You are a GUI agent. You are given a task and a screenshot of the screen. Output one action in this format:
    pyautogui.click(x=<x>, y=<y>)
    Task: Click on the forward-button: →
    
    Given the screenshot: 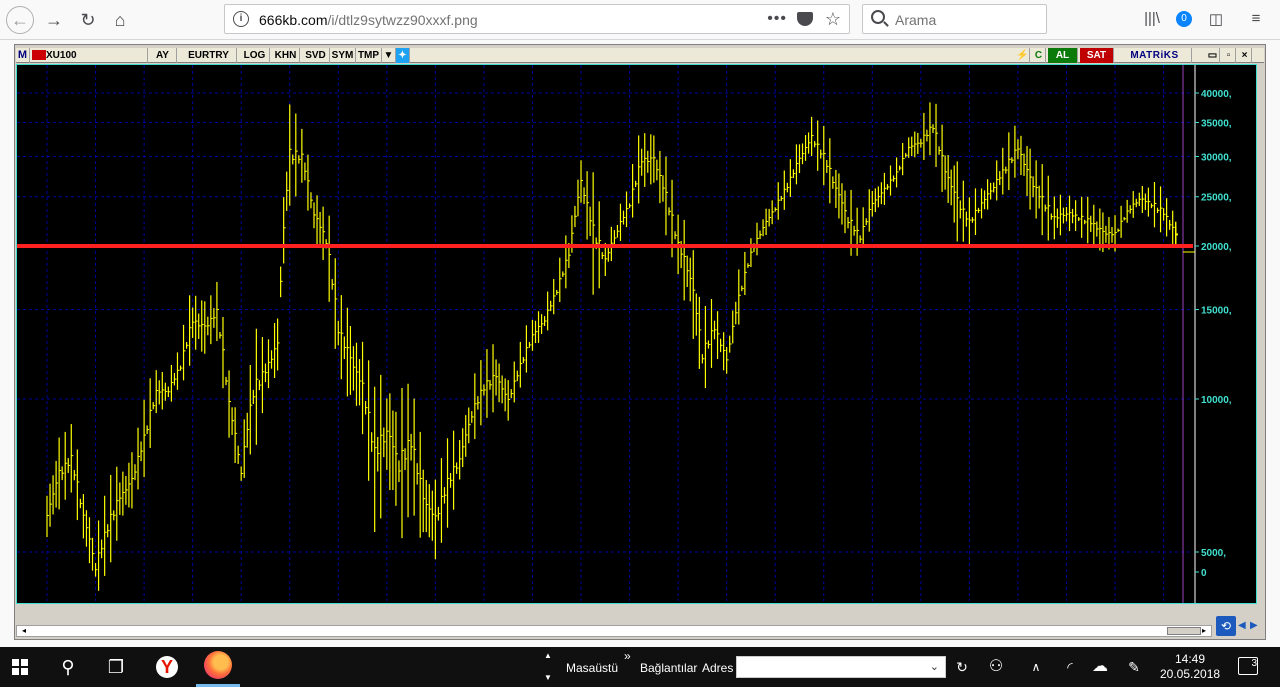 What is the action you would take?
    pyautogui.click(x=54, y=20)
    